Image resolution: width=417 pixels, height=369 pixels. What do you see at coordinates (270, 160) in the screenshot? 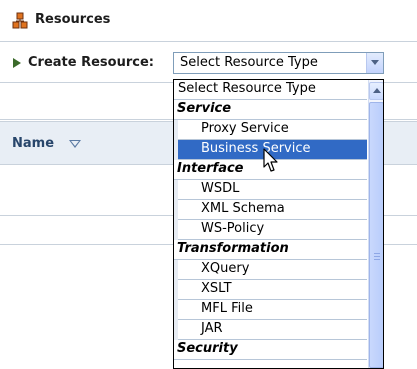
I see `mouse-cursor-icon` at bounding box center [270, 160].